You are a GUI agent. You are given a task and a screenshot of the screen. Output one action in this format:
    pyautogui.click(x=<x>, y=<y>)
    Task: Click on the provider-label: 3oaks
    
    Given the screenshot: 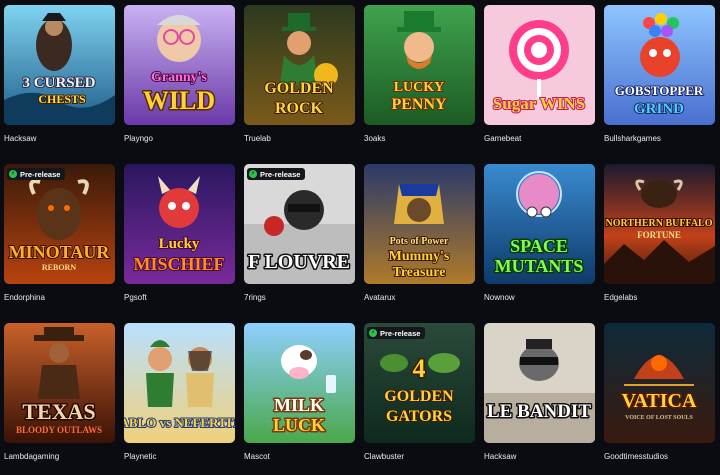 What is the action you would take?
    pyautogui.click(x=375, y=138)
    